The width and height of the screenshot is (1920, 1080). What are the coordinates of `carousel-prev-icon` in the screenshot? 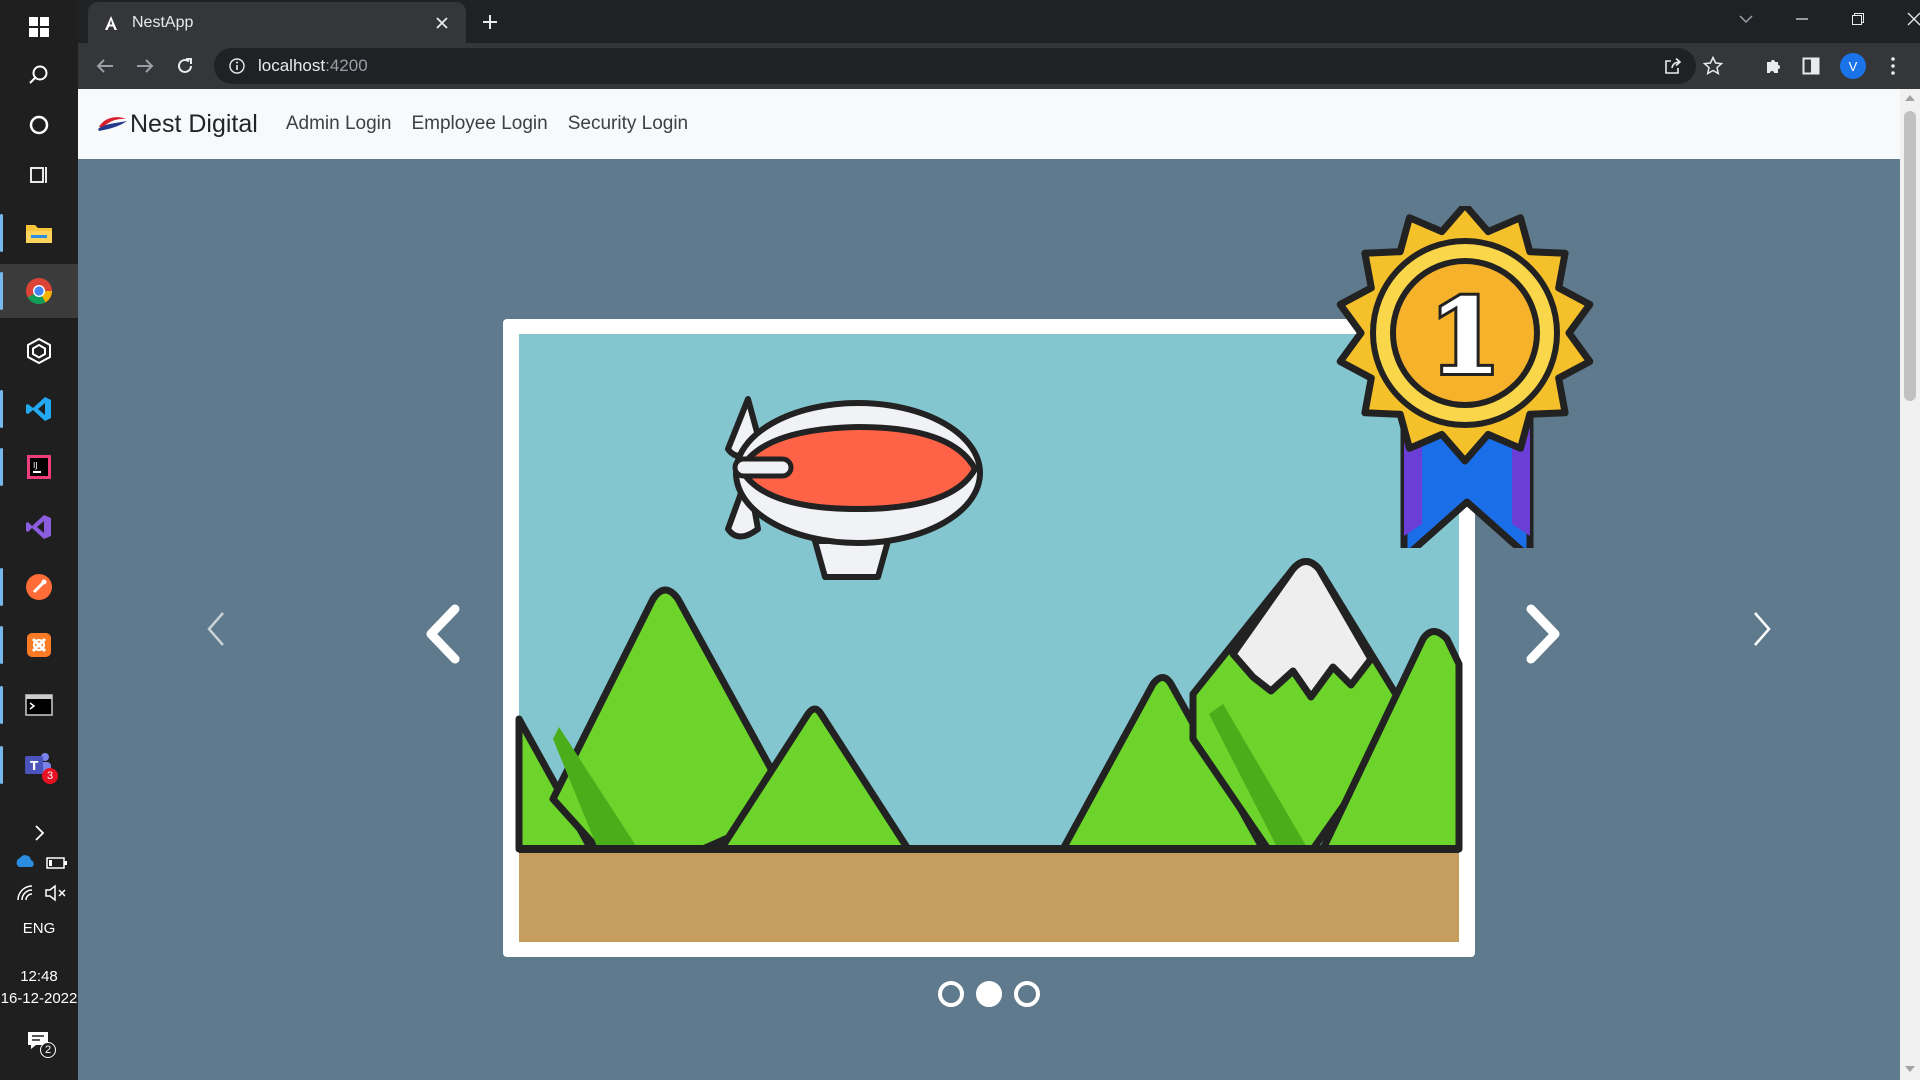 It's located at (216, 629).